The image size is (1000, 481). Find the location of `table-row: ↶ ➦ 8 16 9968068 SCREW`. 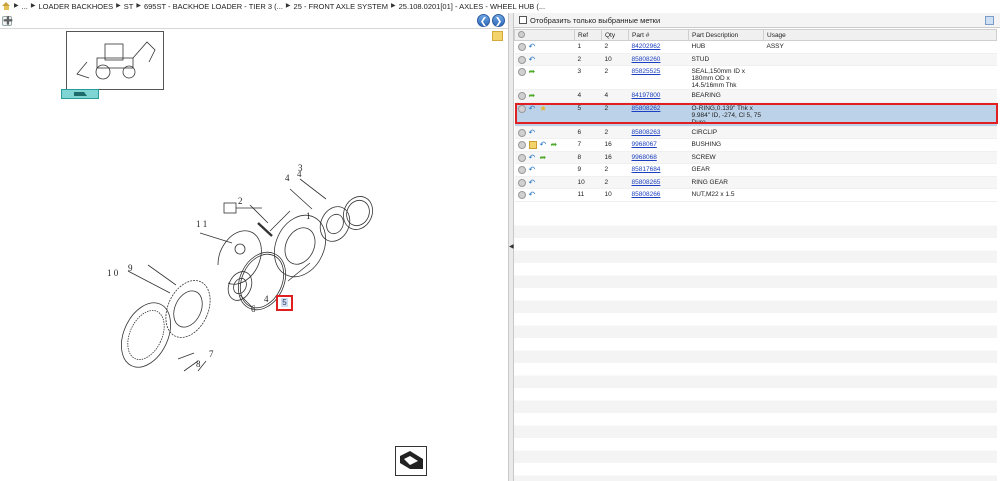

table-row: ↶ ➦ 8 16 9968068 SCREW is located at coordinates (755, 157).